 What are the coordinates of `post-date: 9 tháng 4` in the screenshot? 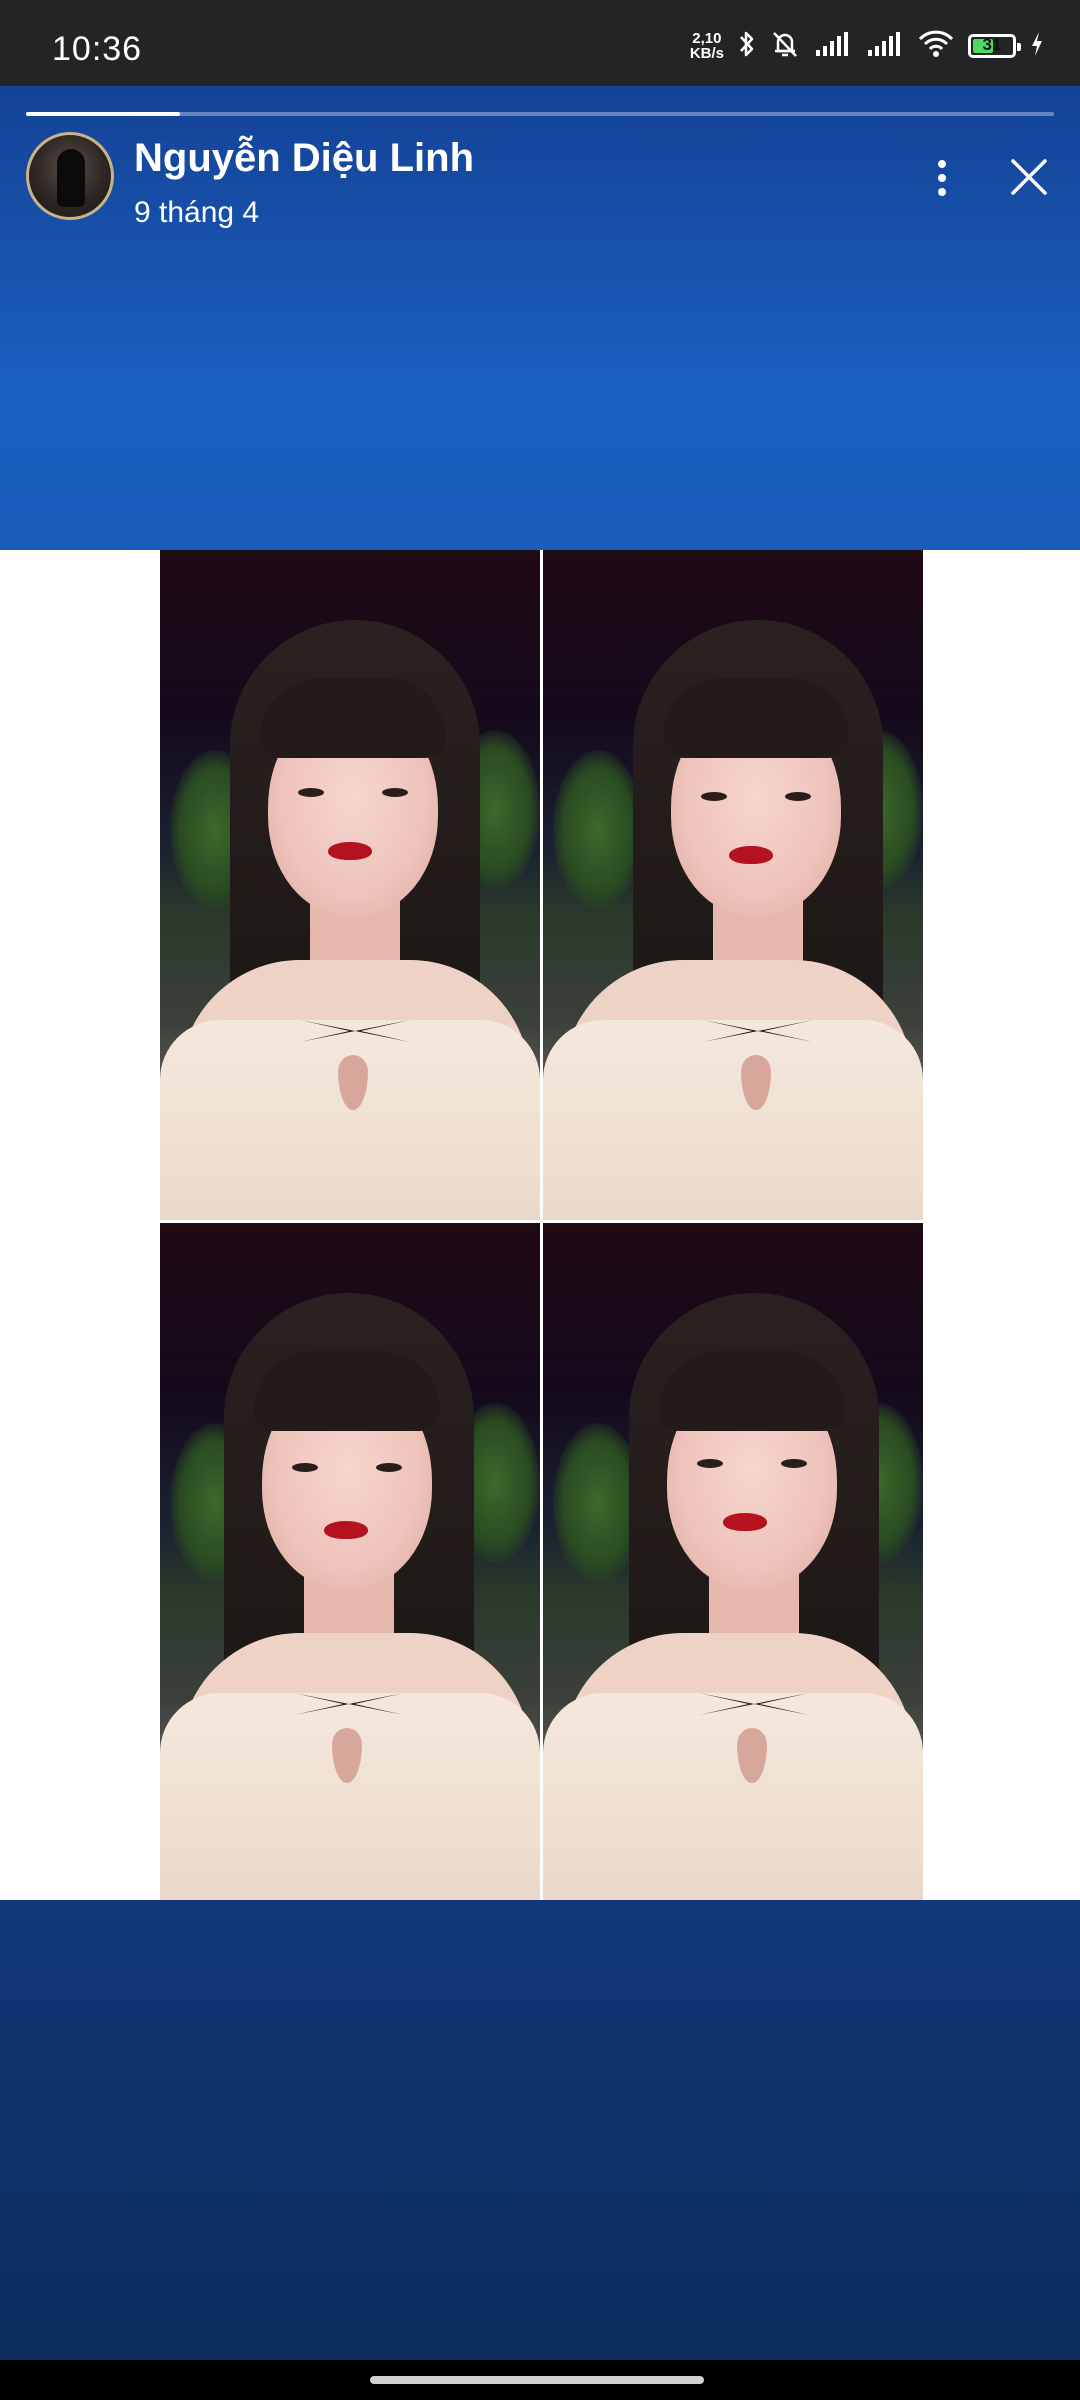 It's located at (197, 212).